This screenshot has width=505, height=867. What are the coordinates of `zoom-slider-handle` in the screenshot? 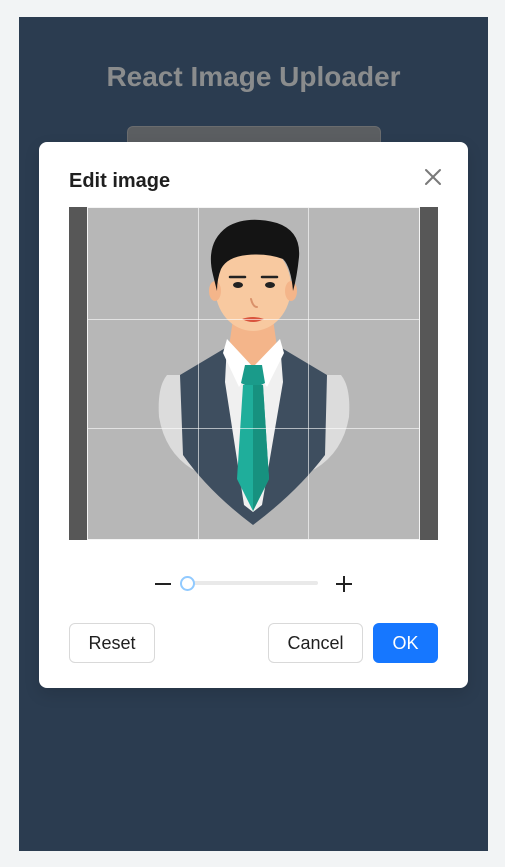 It's located at (187, 583).